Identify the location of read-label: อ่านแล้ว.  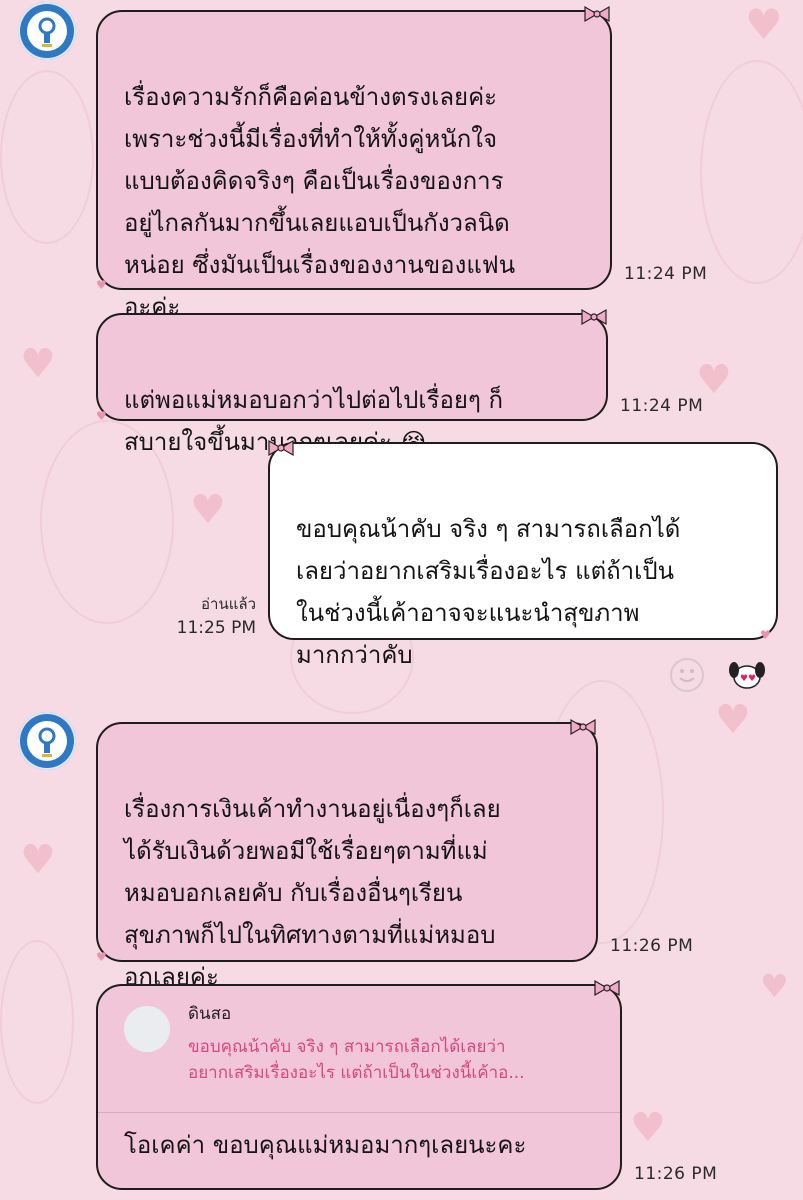
(228, 604).